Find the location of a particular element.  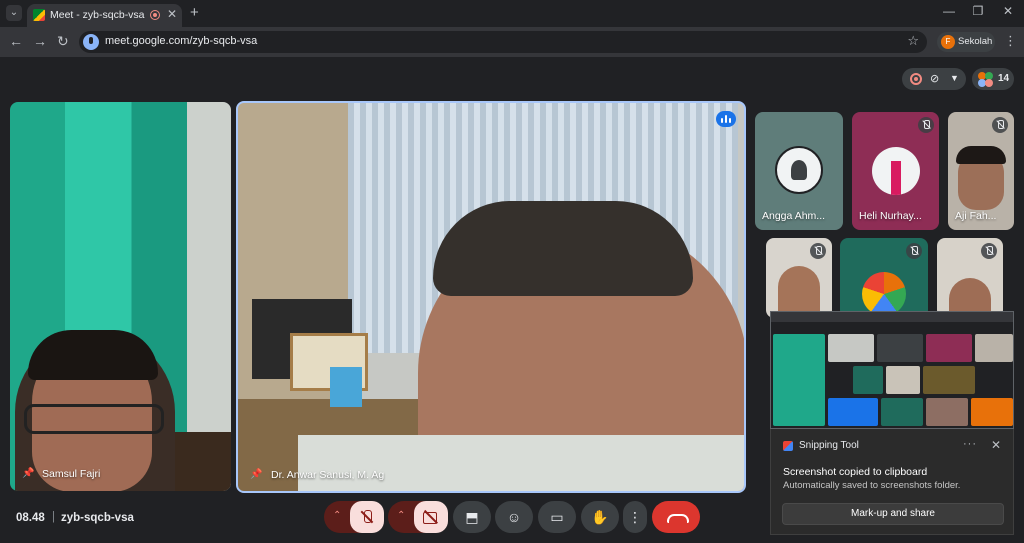

mic-toggle-button is located at coordinates (367, 517).